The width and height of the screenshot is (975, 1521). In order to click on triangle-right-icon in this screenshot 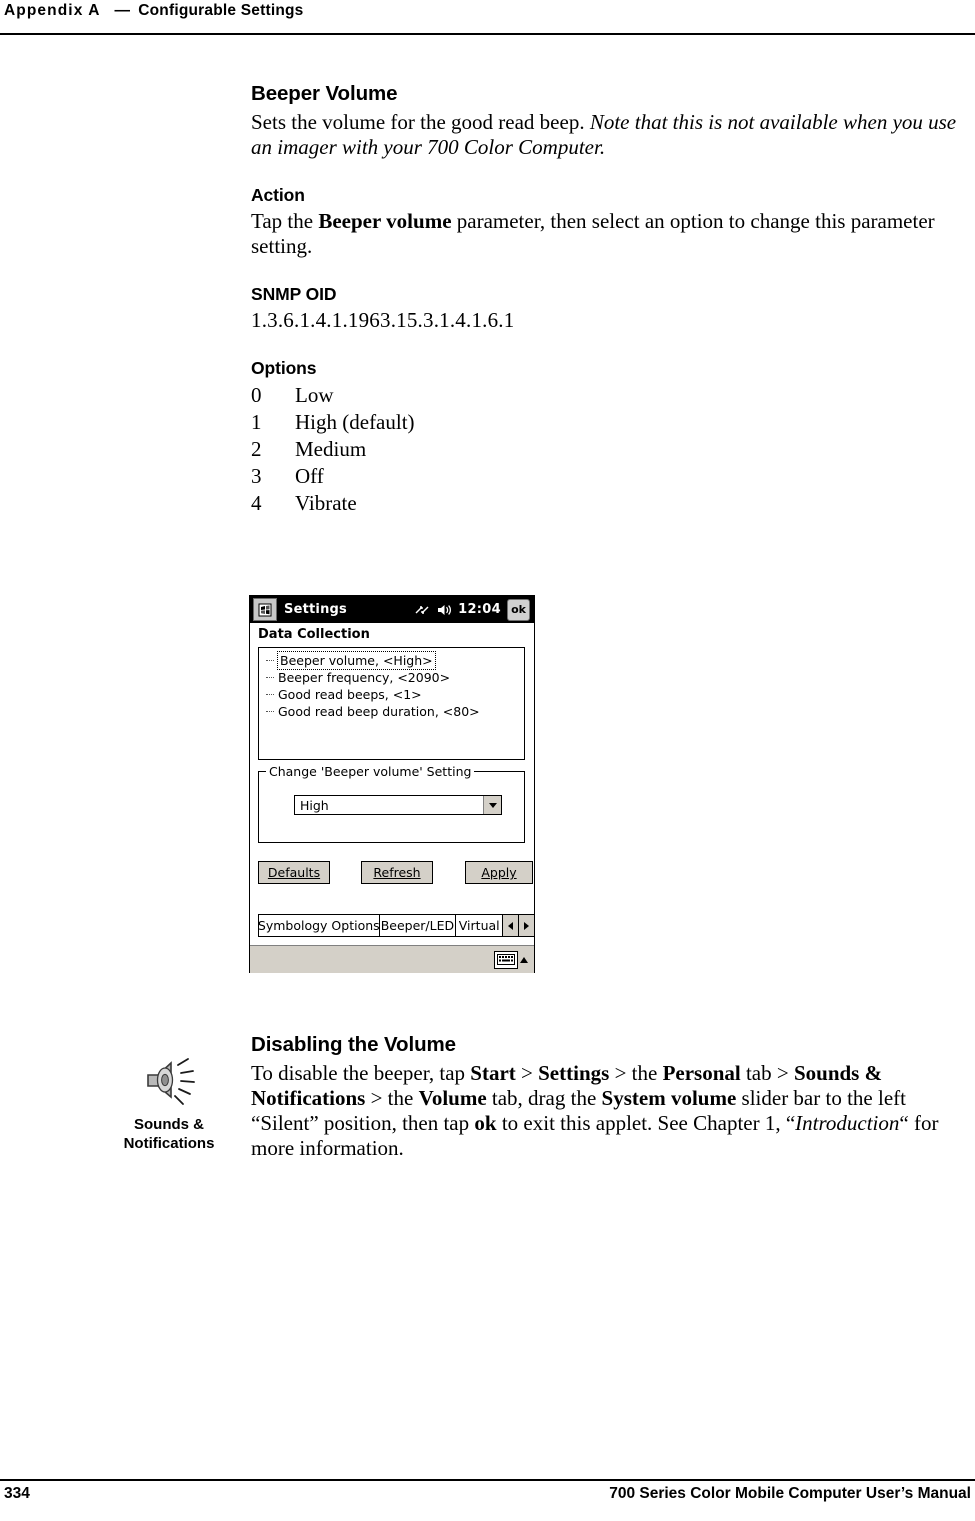, I will do `click(527, 925)`.